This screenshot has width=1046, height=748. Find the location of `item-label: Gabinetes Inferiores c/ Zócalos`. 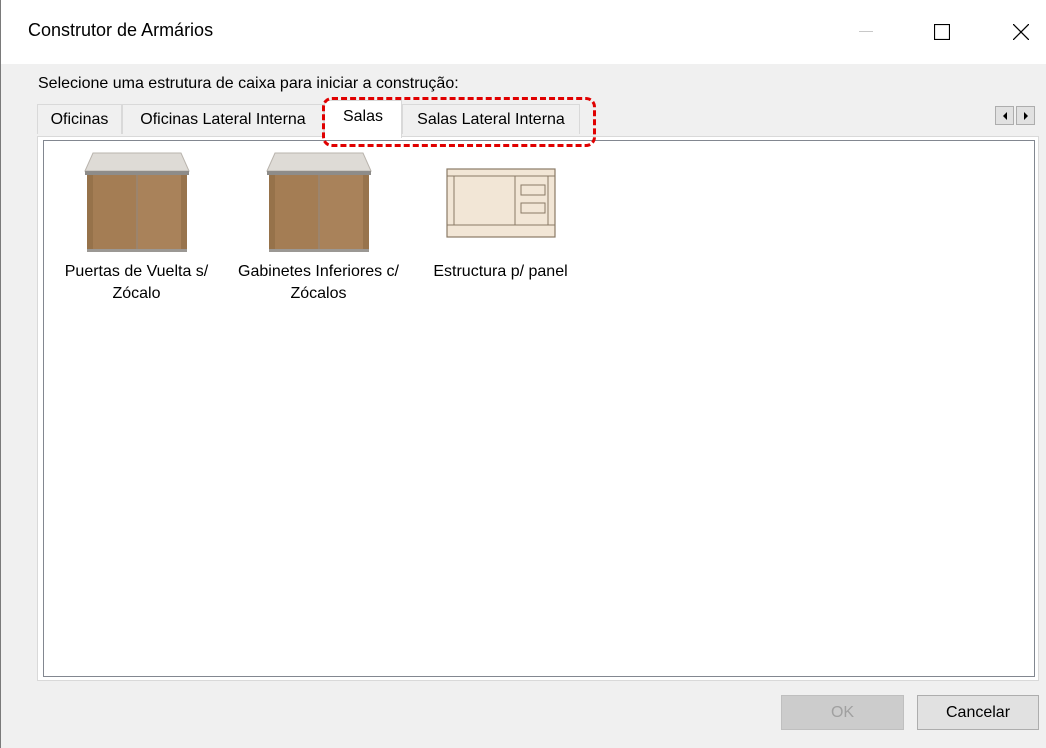

item-label: Gabinetes Inferiores c/ Zócalos is located at coordinates (318, 282).